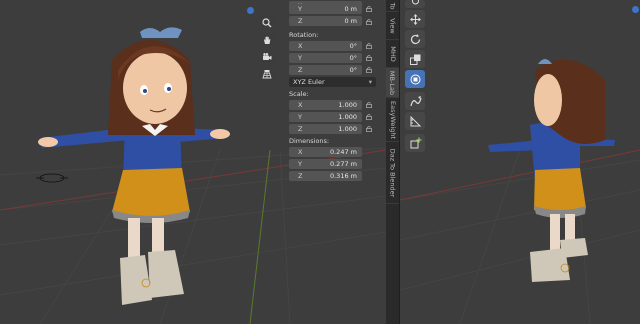  What do you see at coordinates (325, 117) in the screenshot?
I see `scale-y-field: Y 1.000` at bounding box center [325, 117].